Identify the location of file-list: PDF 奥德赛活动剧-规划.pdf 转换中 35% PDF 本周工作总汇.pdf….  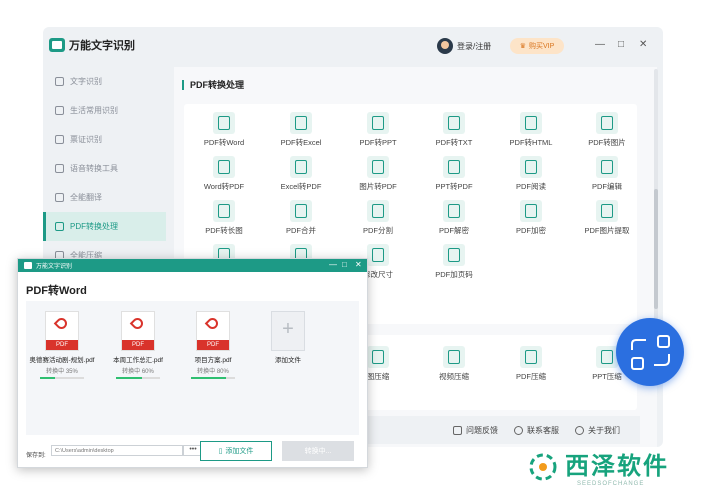
(192, 368).